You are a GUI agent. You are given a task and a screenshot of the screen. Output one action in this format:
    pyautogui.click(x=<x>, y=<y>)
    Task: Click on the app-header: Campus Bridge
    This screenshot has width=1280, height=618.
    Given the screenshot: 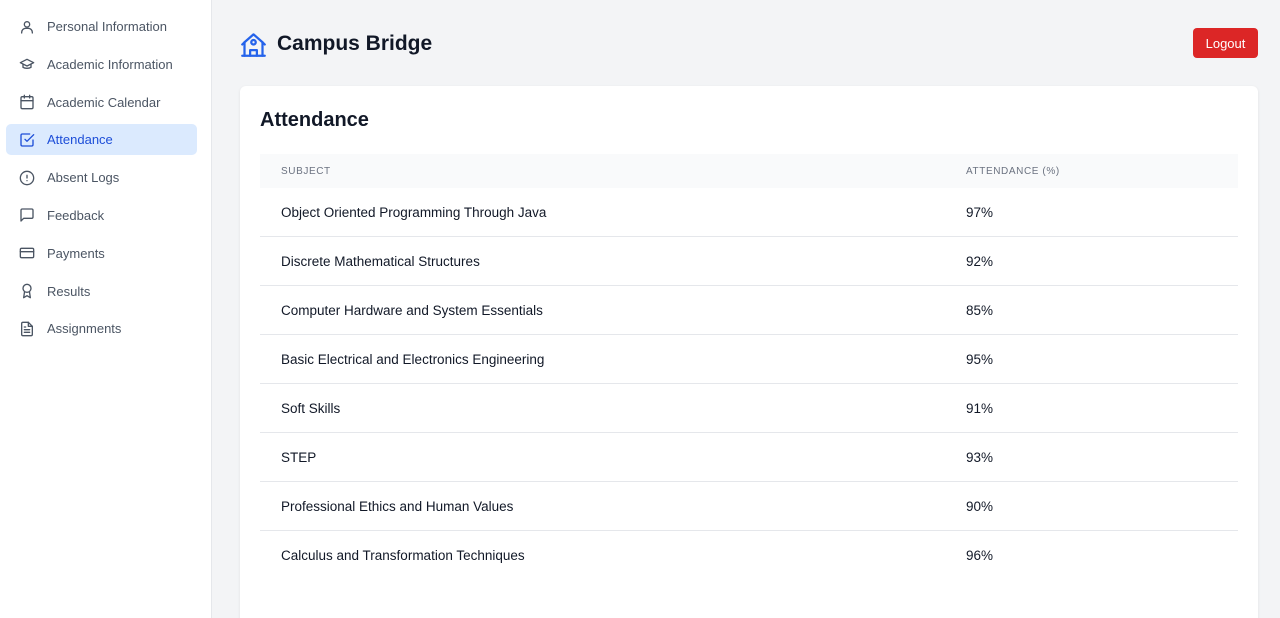 What is the action you would take?
    pyautogui.click(x=336, y=44)
    